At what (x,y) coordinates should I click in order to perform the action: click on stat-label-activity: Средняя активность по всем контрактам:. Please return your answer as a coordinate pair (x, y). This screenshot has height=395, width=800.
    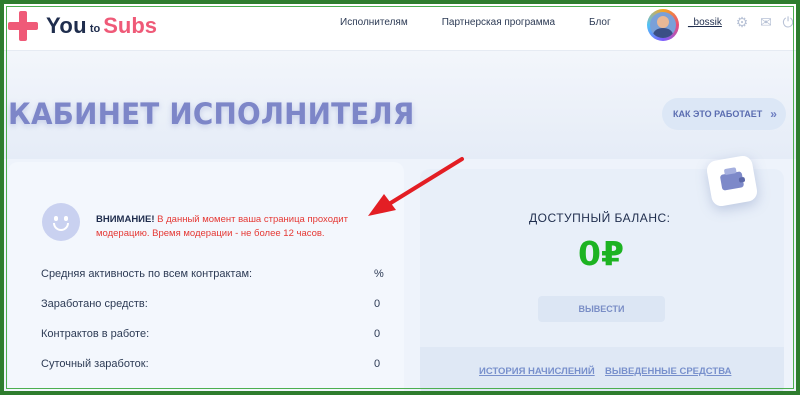
    Looking at the image, I should click on (147, 274).